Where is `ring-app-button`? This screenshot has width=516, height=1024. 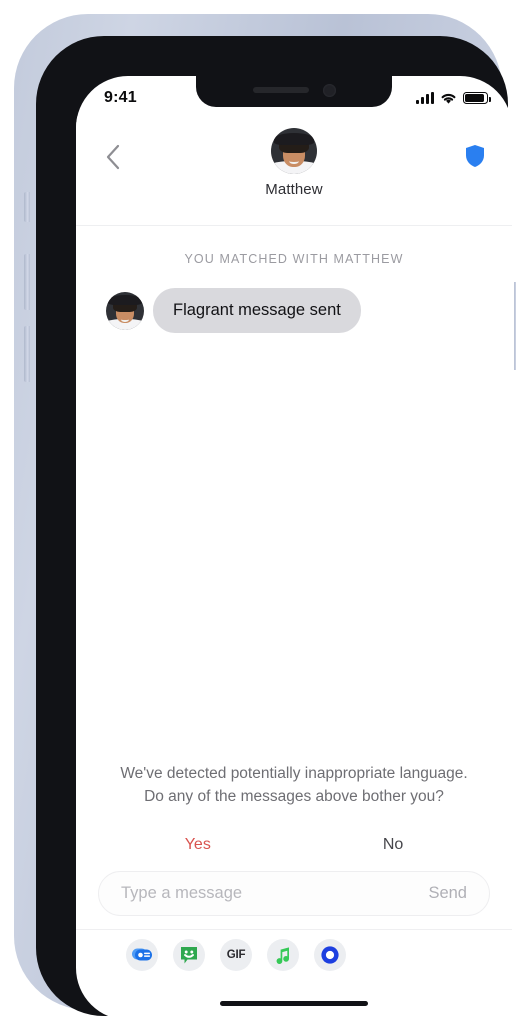
ring-app-button is located at coordinates (330, 955).